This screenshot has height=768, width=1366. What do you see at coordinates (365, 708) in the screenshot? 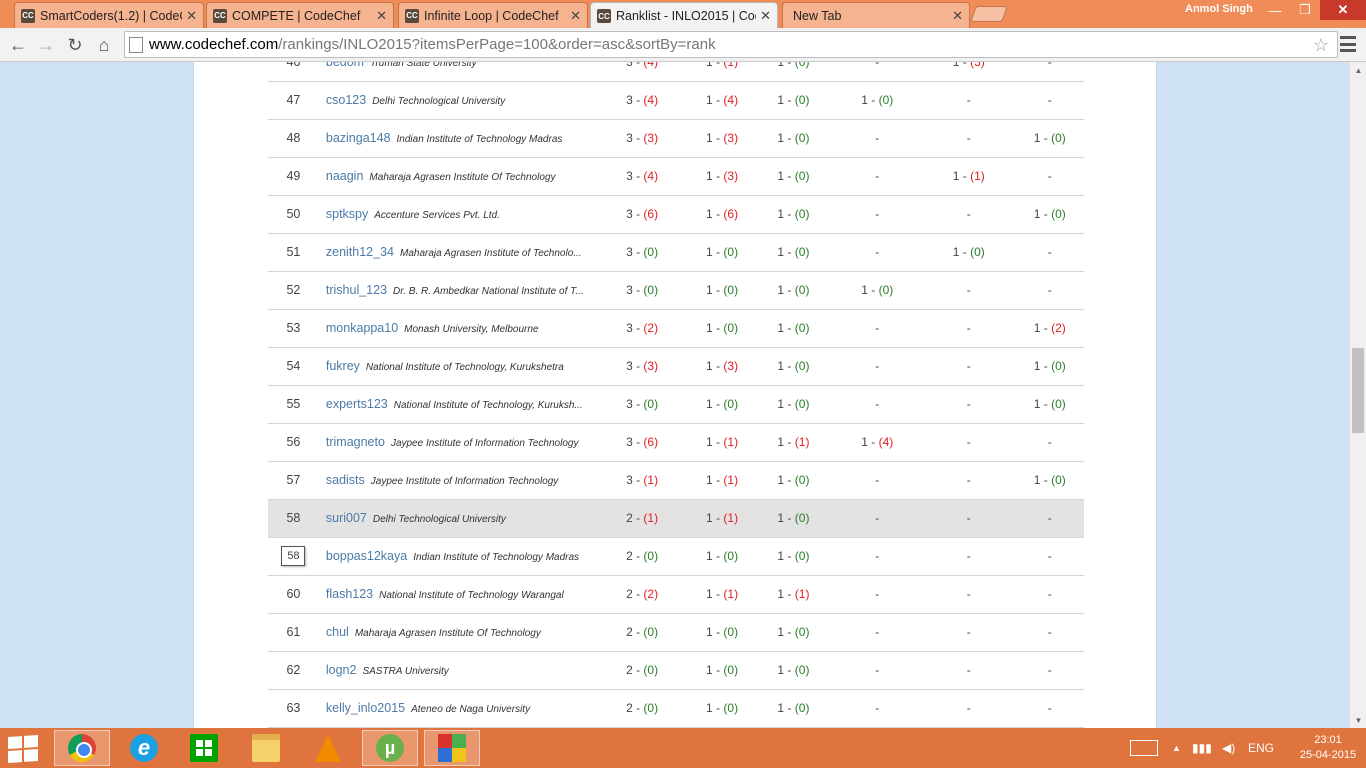
I see `user-handle-link: kelly_inlo2015` at bounding box center [365, 708].